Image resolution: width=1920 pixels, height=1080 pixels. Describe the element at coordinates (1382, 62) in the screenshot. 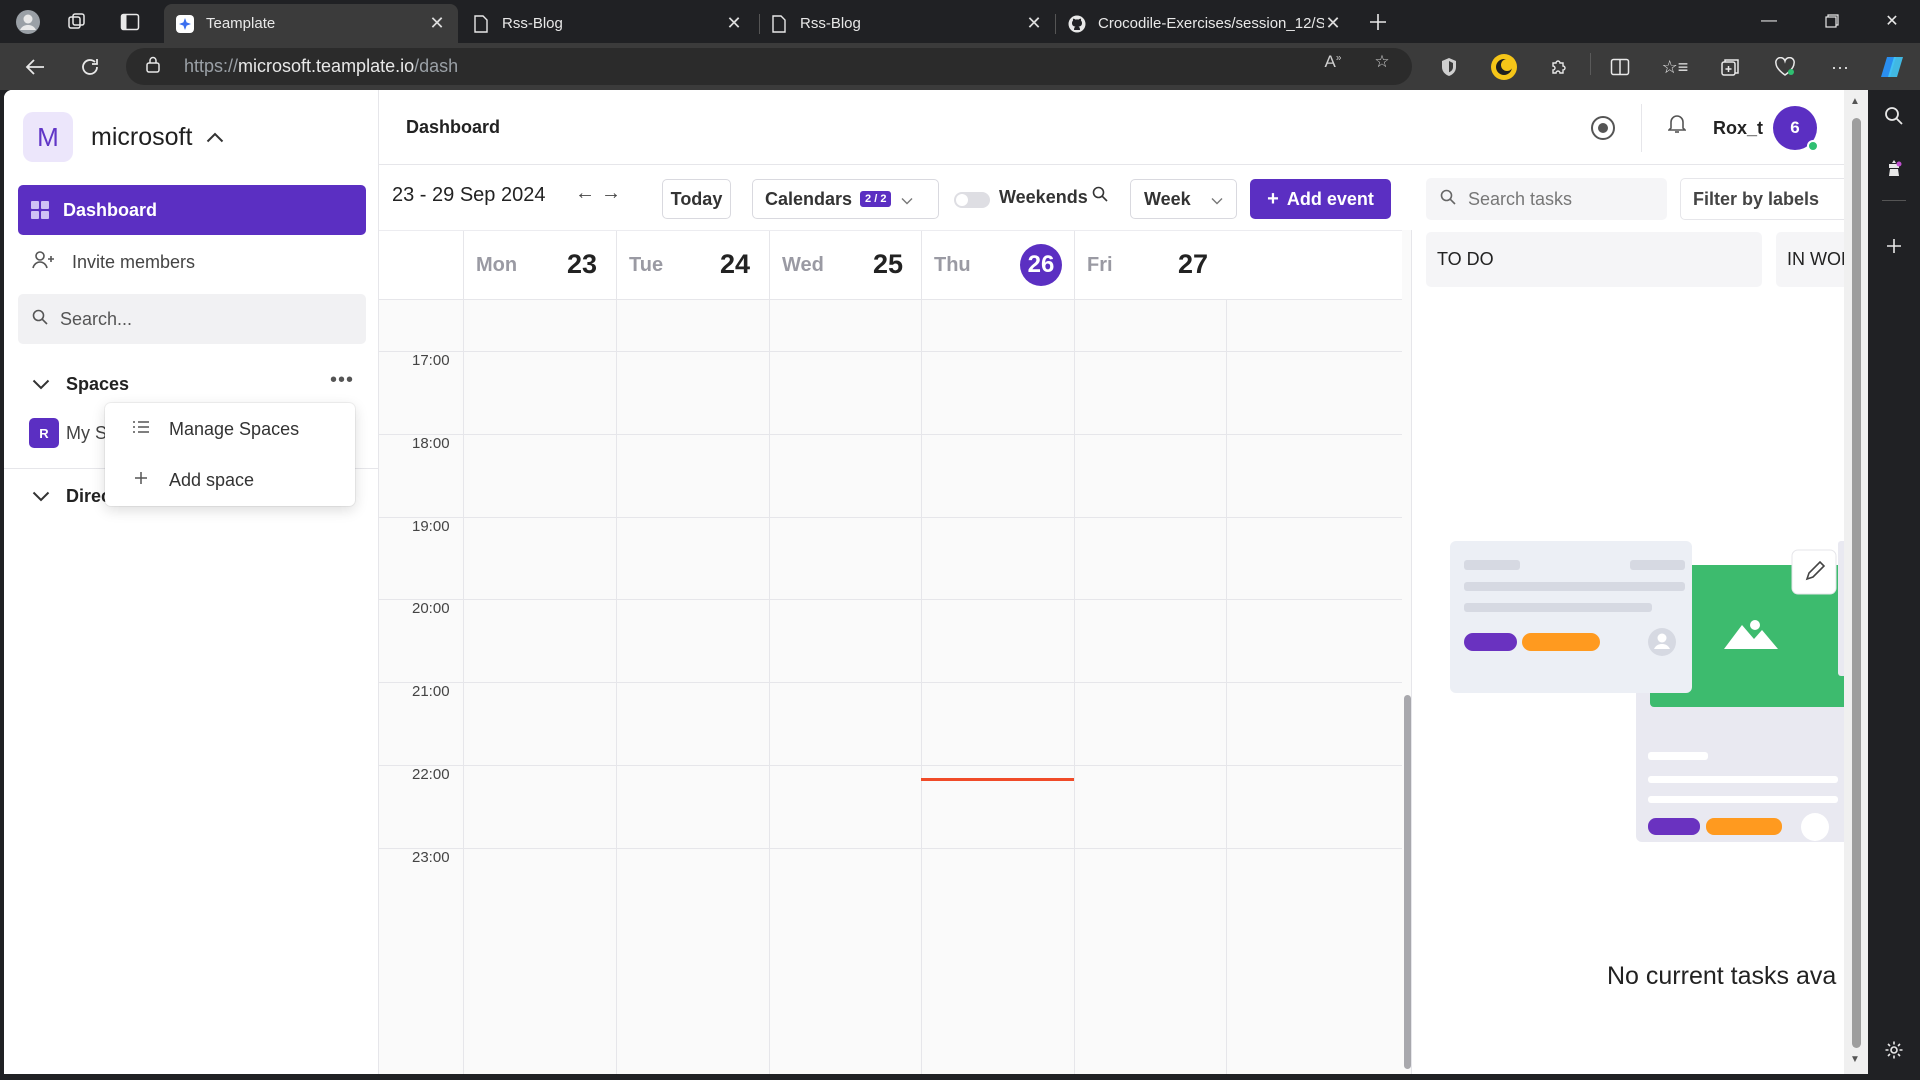

I see `favorite-star-icon: ☆` at that location.